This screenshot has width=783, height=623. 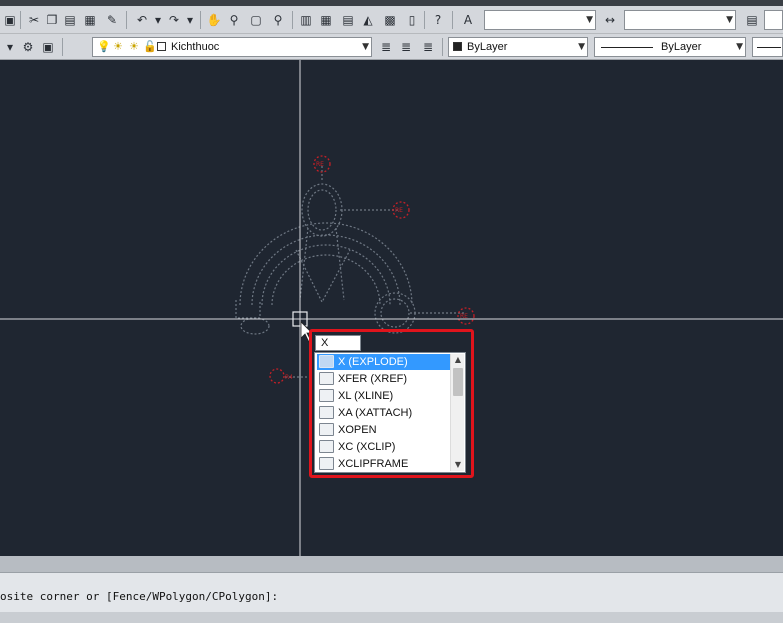 What do you see at coordinates (773, 20) in the screenshot?
I see `table-style-dropdown` at bounding box center [773, 20].